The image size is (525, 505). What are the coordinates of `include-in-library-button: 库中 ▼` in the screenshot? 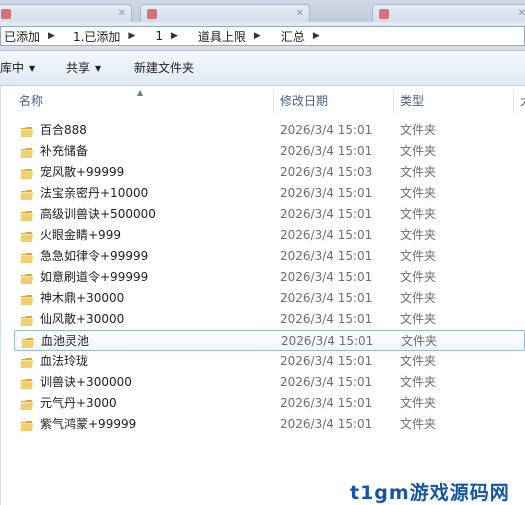 It's located at (17, 68).